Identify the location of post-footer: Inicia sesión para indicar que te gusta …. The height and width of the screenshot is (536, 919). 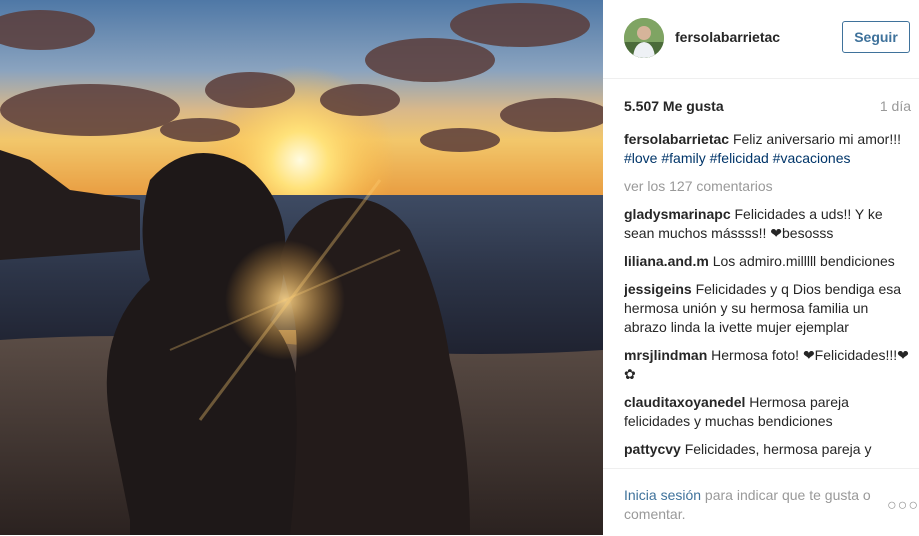
(761, 502).